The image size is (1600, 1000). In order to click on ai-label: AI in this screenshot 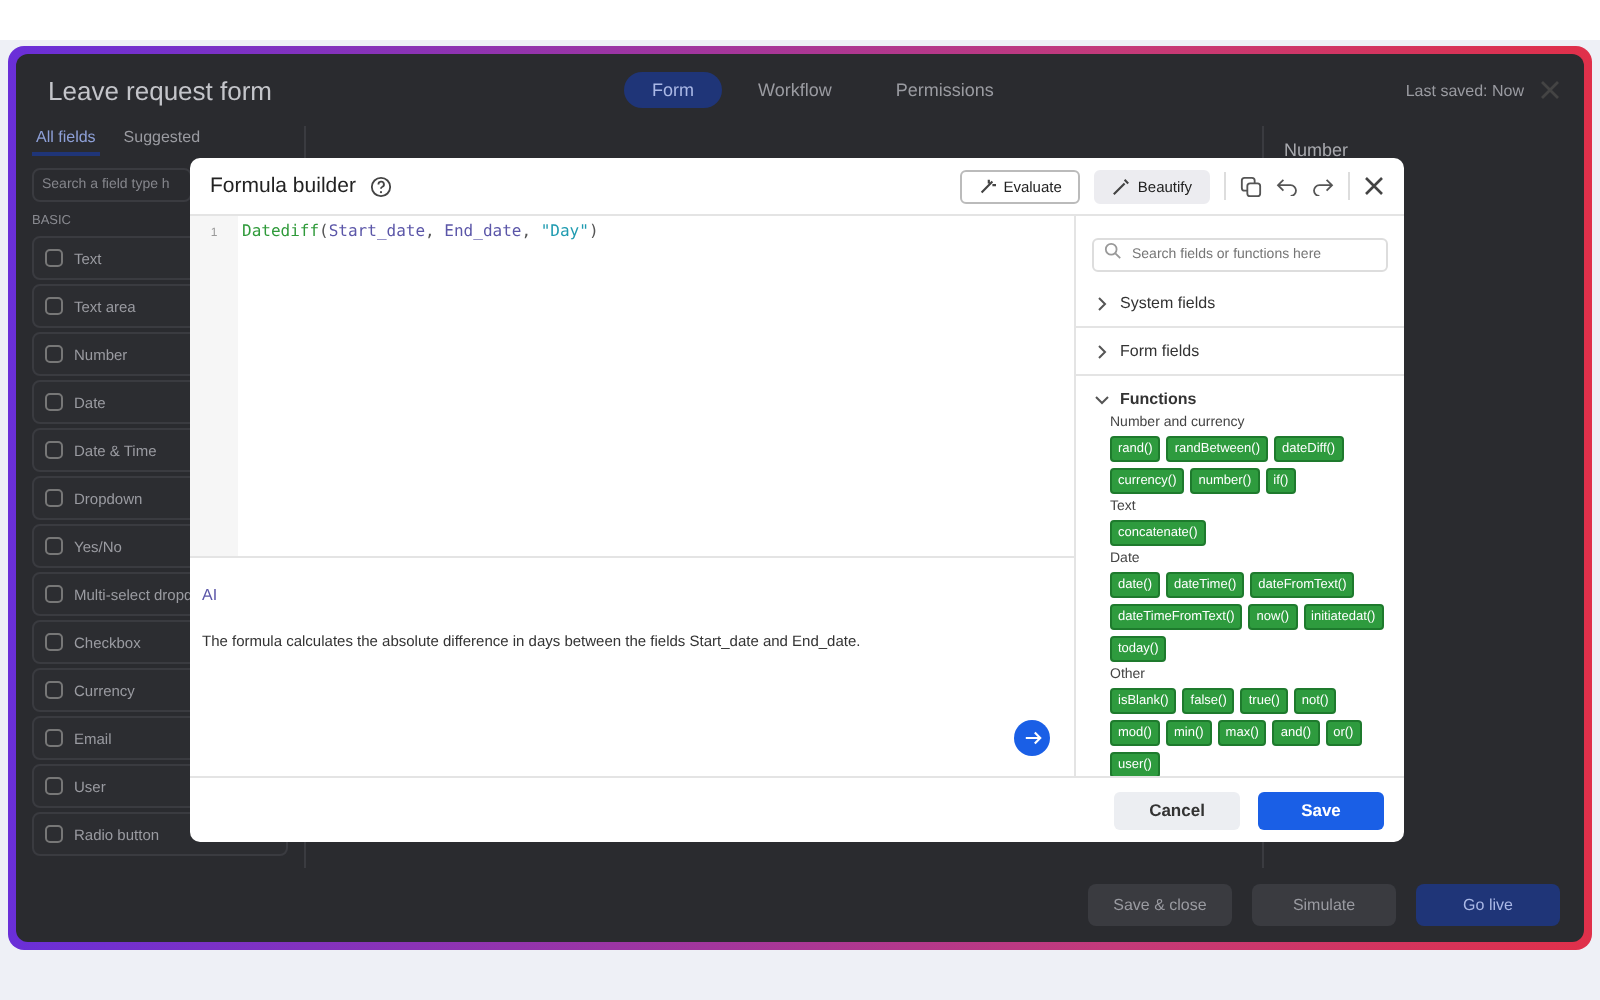, I will do `click(210, 595)`.